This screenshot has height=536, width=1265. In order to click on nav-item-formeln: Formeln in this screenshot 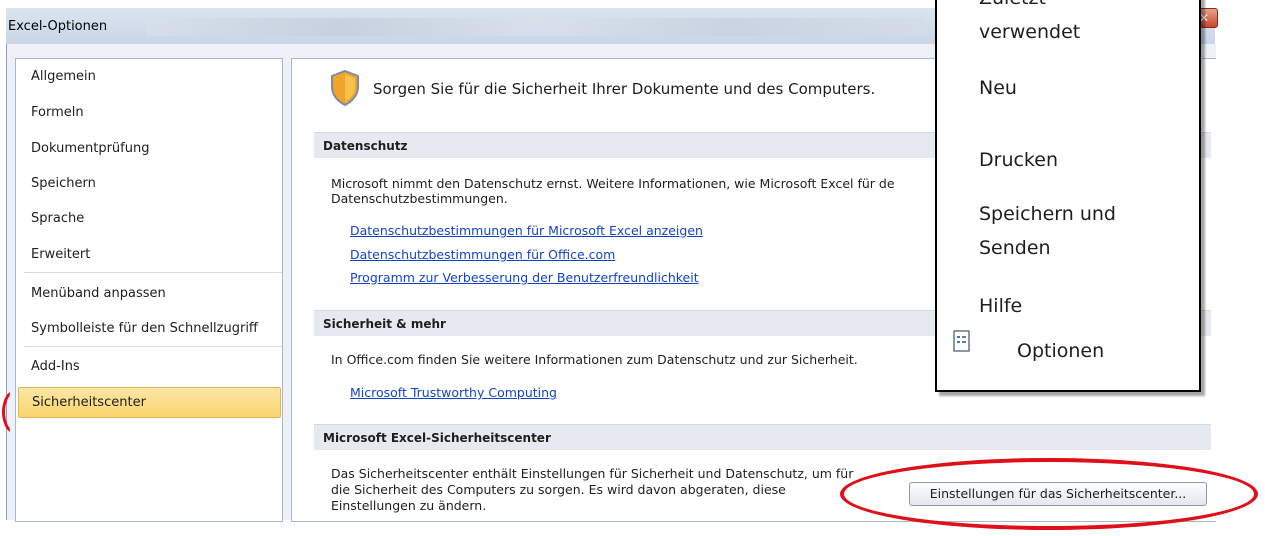, I will do `click(147, 113)`.